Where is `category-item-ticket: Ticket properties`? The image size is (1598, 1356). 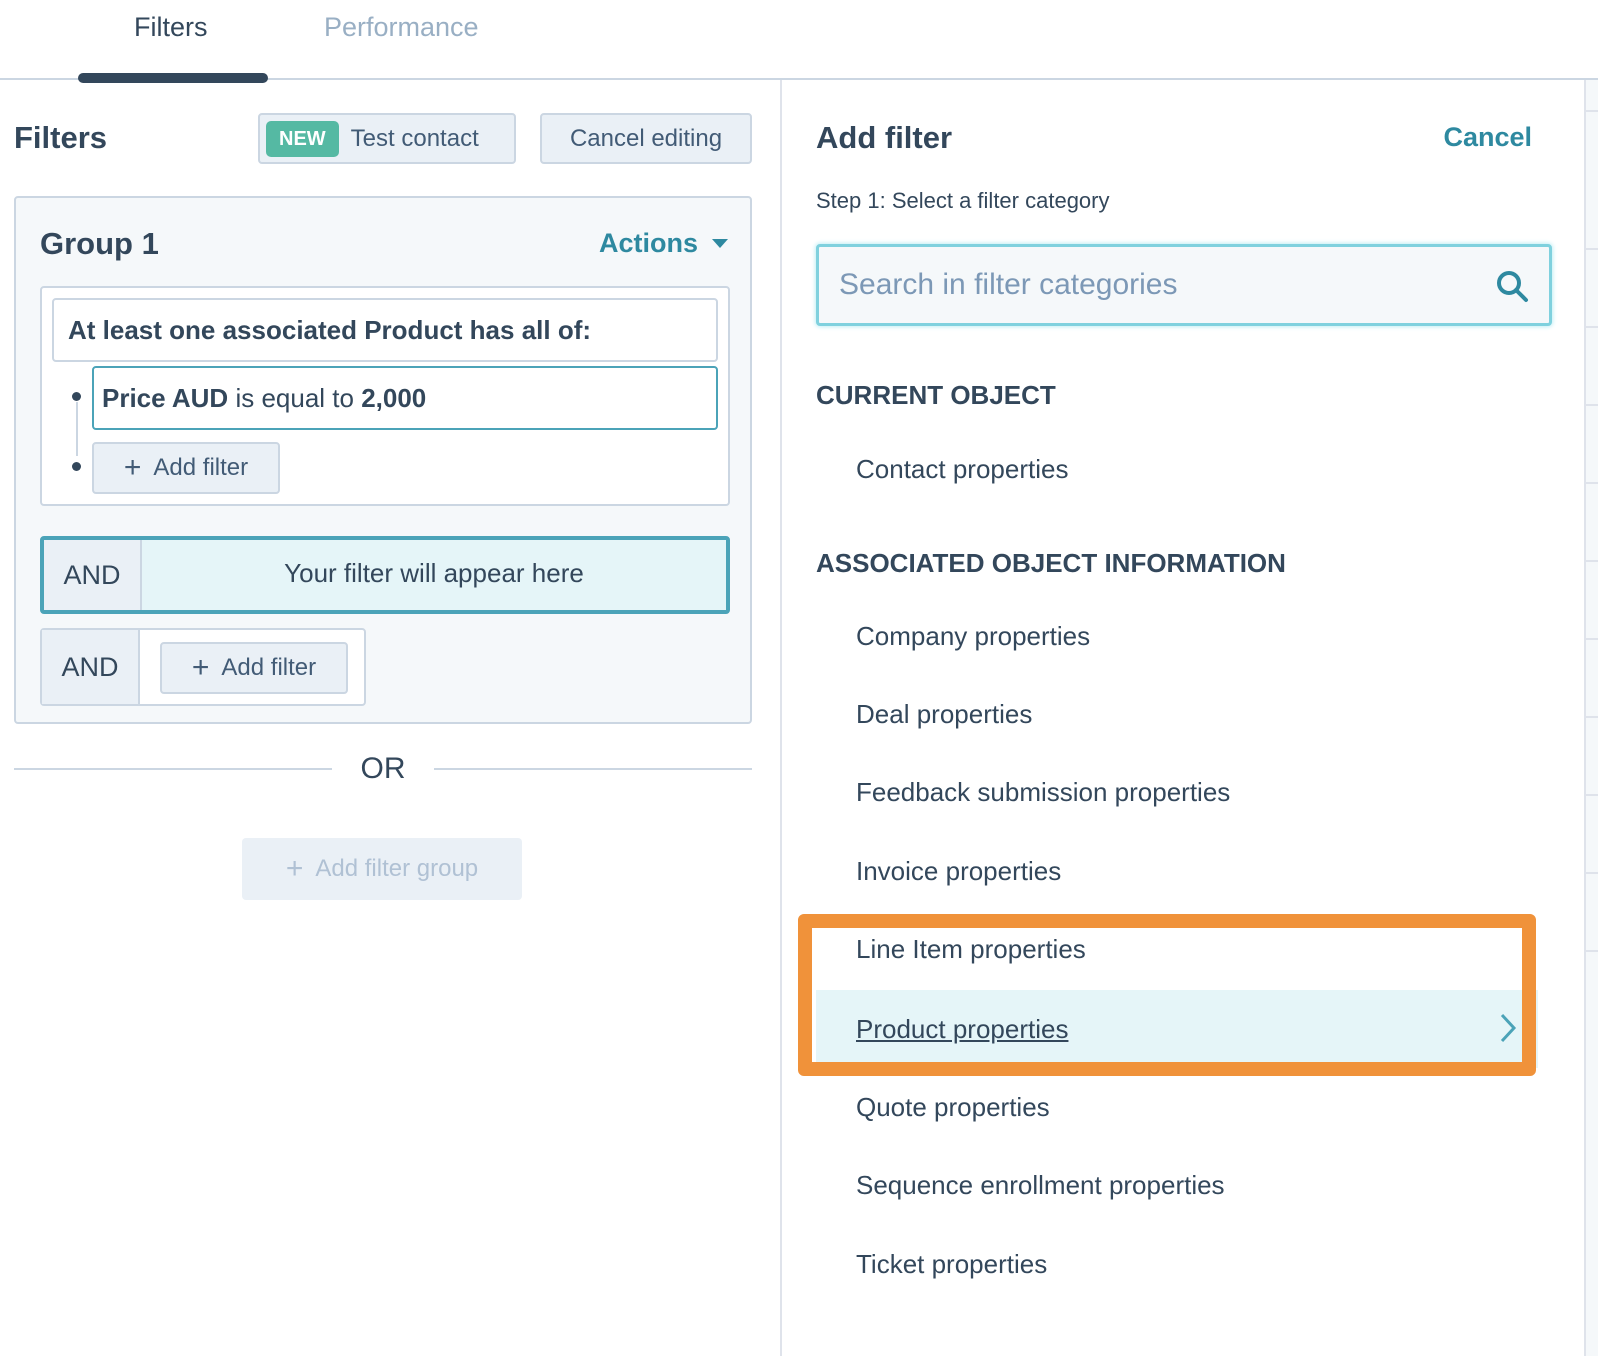
category-item-ticket: Ticket properties is located at coordinates (1177, 1264).